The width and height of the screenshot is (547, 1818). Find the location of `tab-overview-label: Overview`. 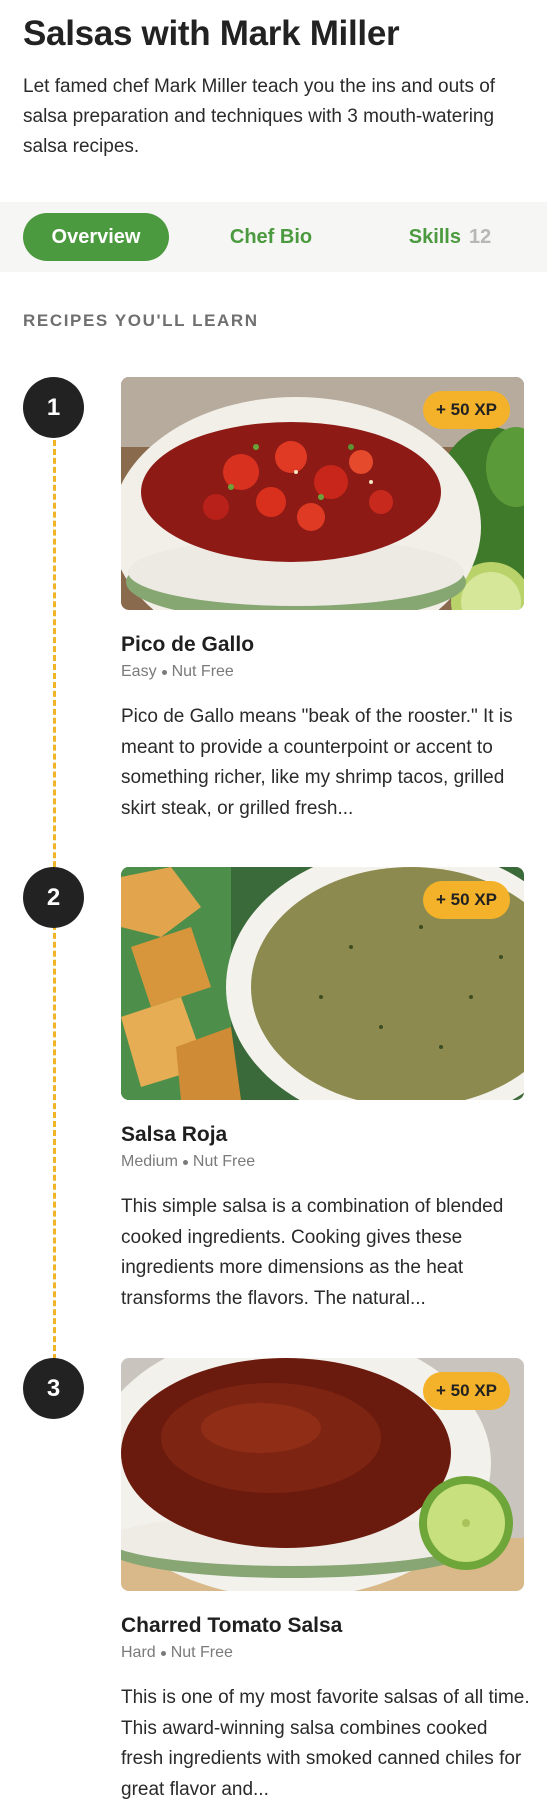

tab-overview-label: Overview is located at coordinates (96, 236).